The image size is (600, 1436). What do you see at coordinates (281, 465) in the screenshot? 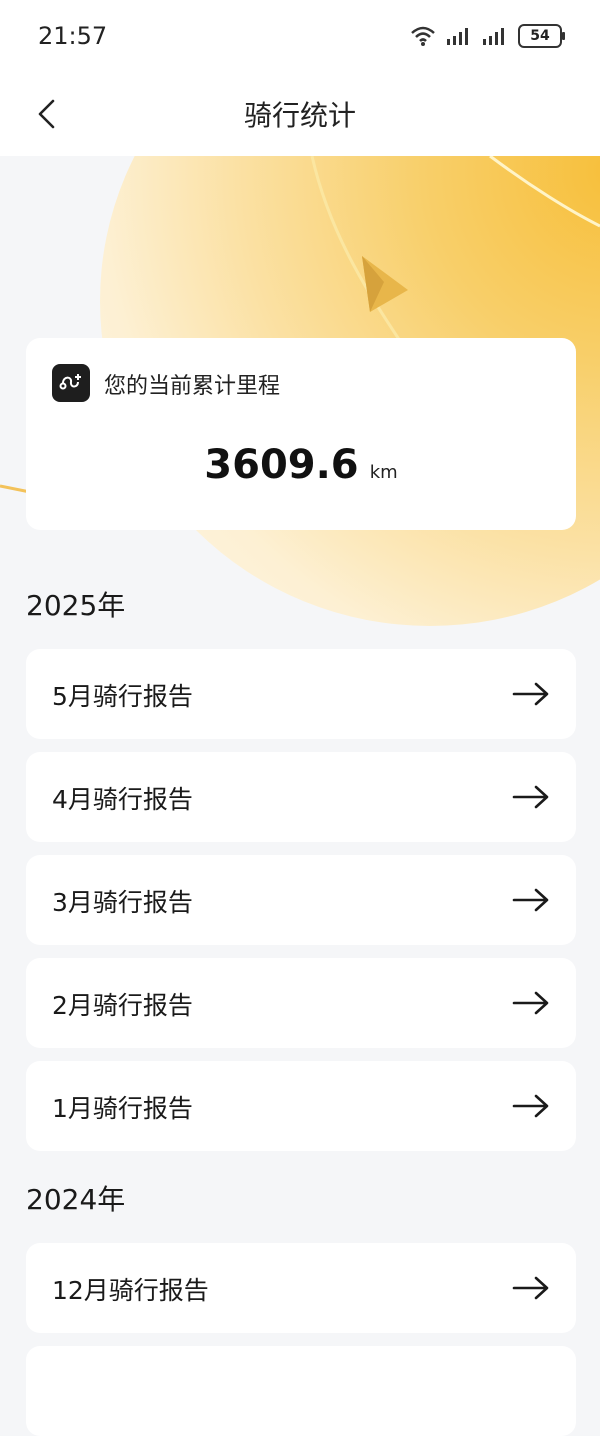
I see `mileage-value: 3609.6` at bounding box center [281, 465].